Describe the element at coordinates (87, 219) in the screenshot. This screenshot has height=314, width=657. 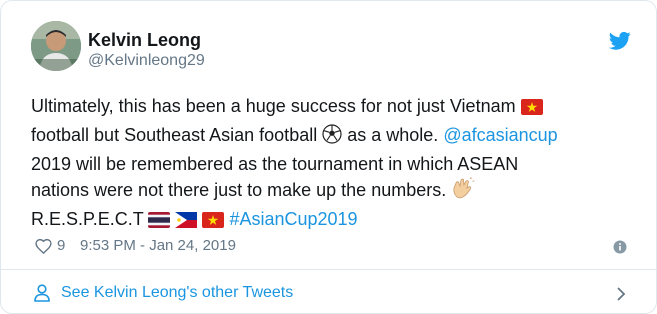
I see `tweet-text-line-5: R.E.S.P.E.C.T` at that location.